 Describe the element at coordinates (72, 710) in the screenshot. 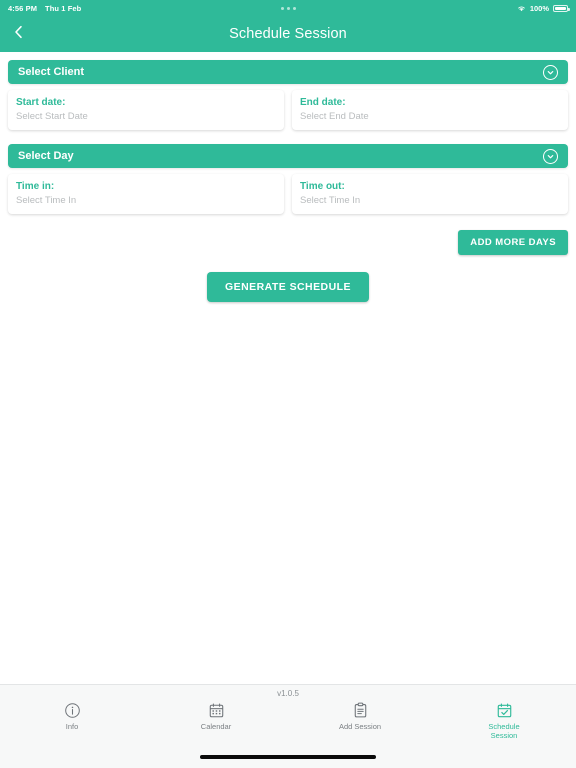

I see `info-circle-icon` at that location.